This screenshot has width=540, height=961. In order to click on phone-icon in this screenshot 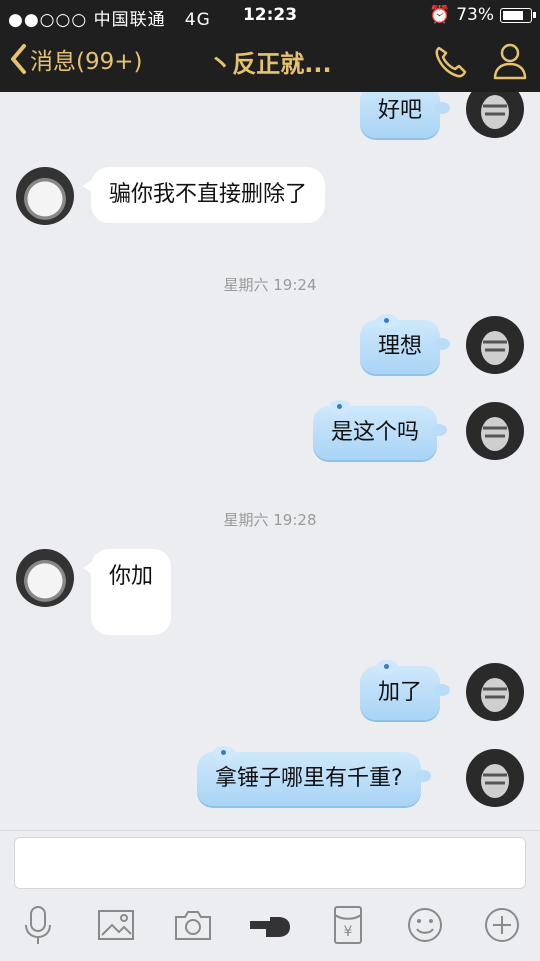, I will do `click(451, 62)`.